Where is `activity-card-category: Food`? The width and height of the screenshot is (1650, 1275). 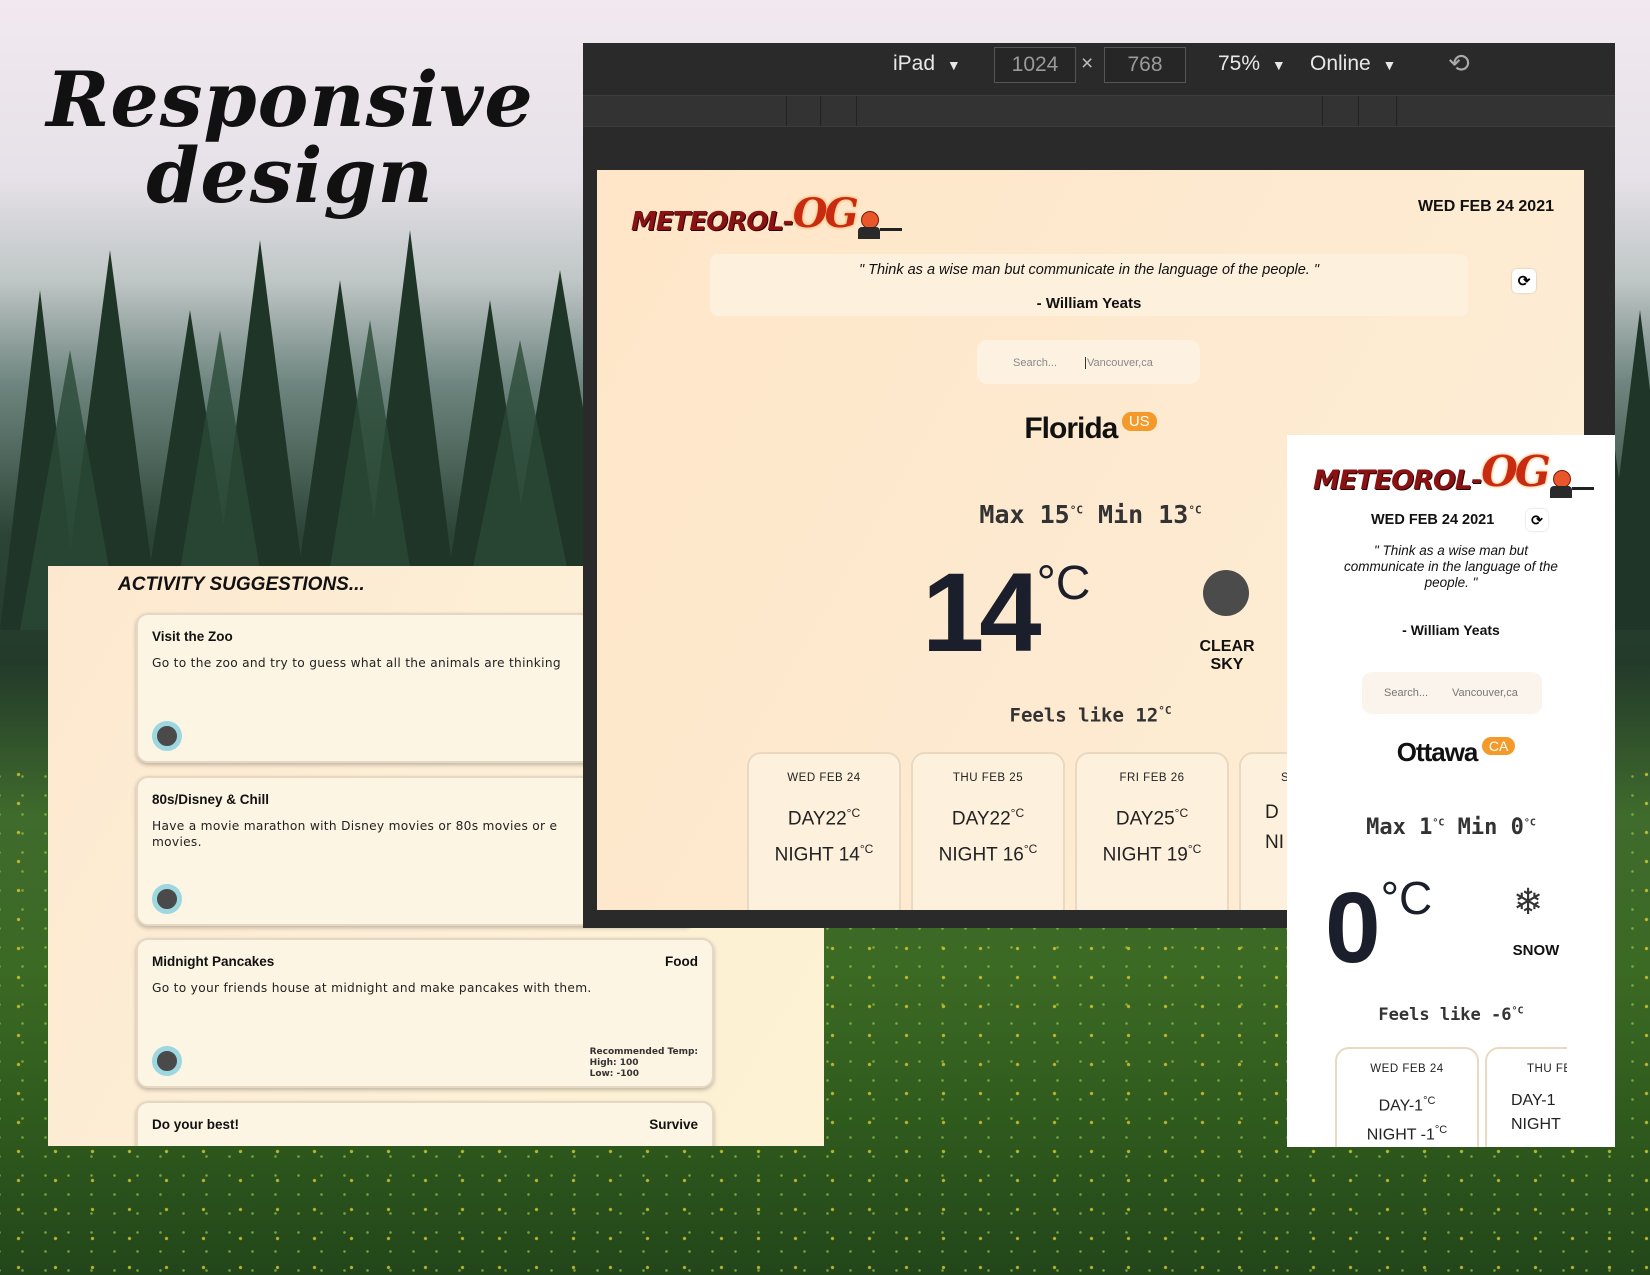 activity-card-category: Food is located at coordinates (681, 961).